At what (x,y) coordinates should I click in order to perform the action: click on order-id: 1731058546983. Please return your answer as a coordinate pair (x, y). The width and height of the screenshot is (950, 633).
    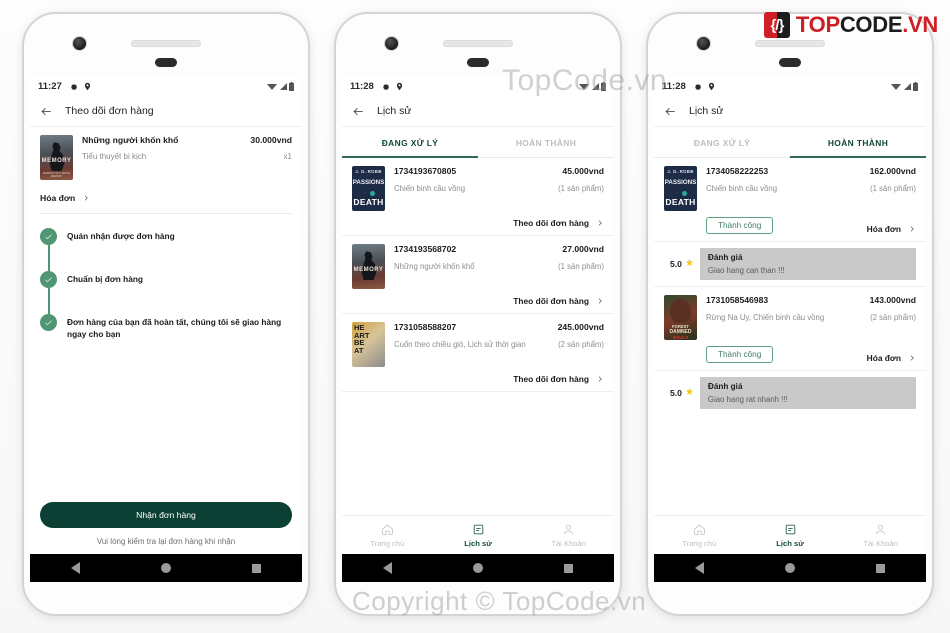
    Looking at the image, I should click on (737, 300).